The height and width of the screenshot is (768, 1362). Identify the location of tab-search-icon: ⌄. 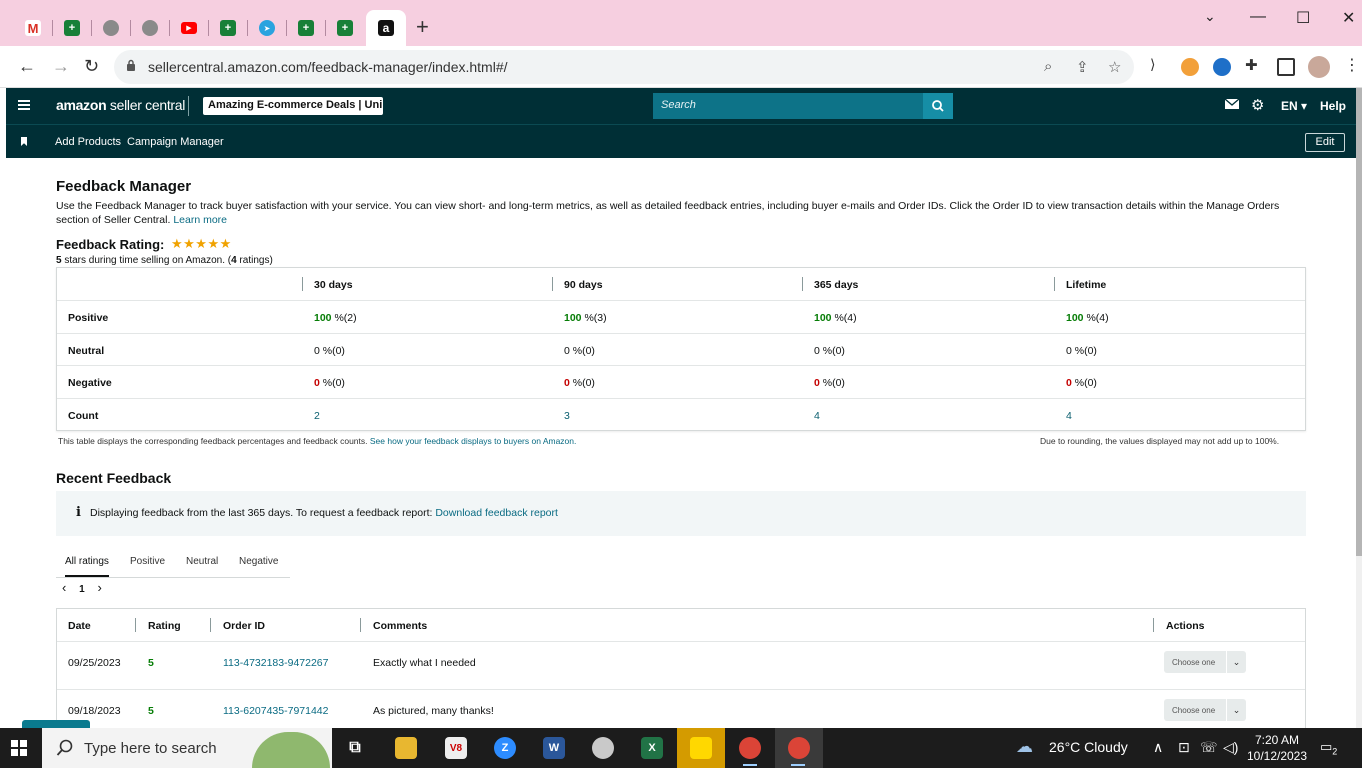
(1210, 16).